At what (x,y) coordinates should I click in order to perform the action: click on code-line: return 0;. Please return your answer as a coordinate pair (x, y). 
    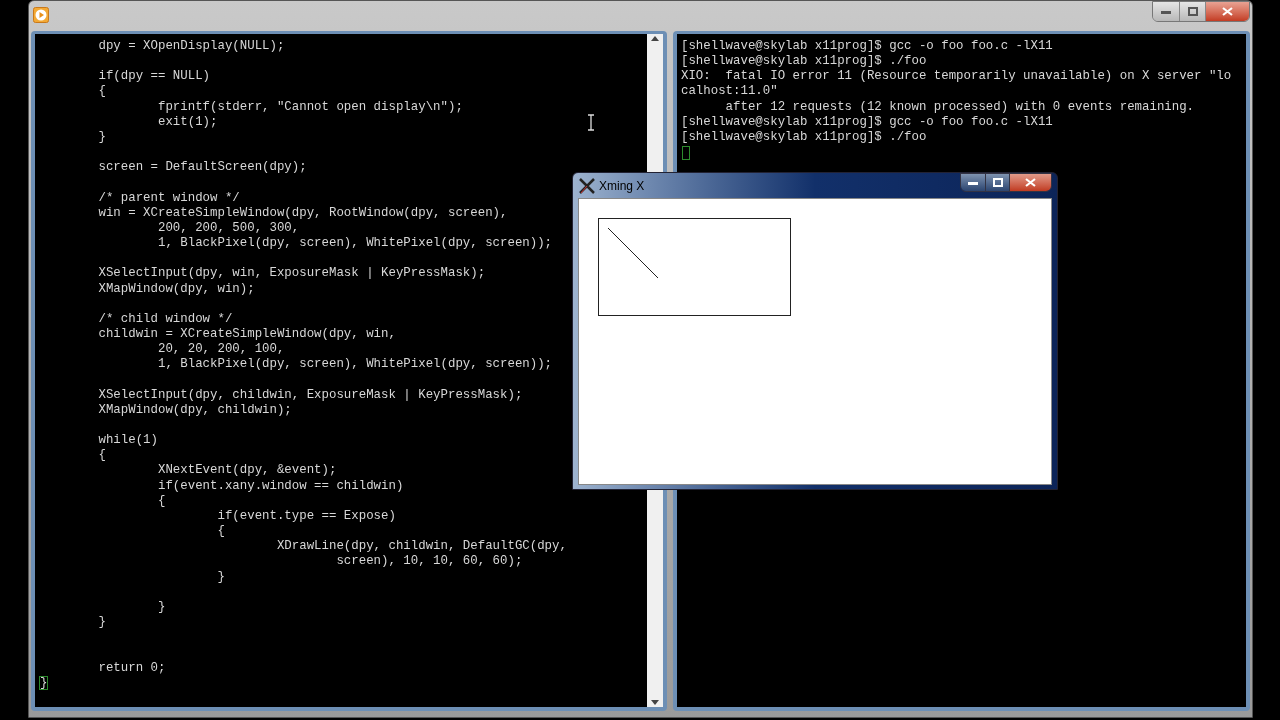
    Looking at the image, I should click on (131, 668).